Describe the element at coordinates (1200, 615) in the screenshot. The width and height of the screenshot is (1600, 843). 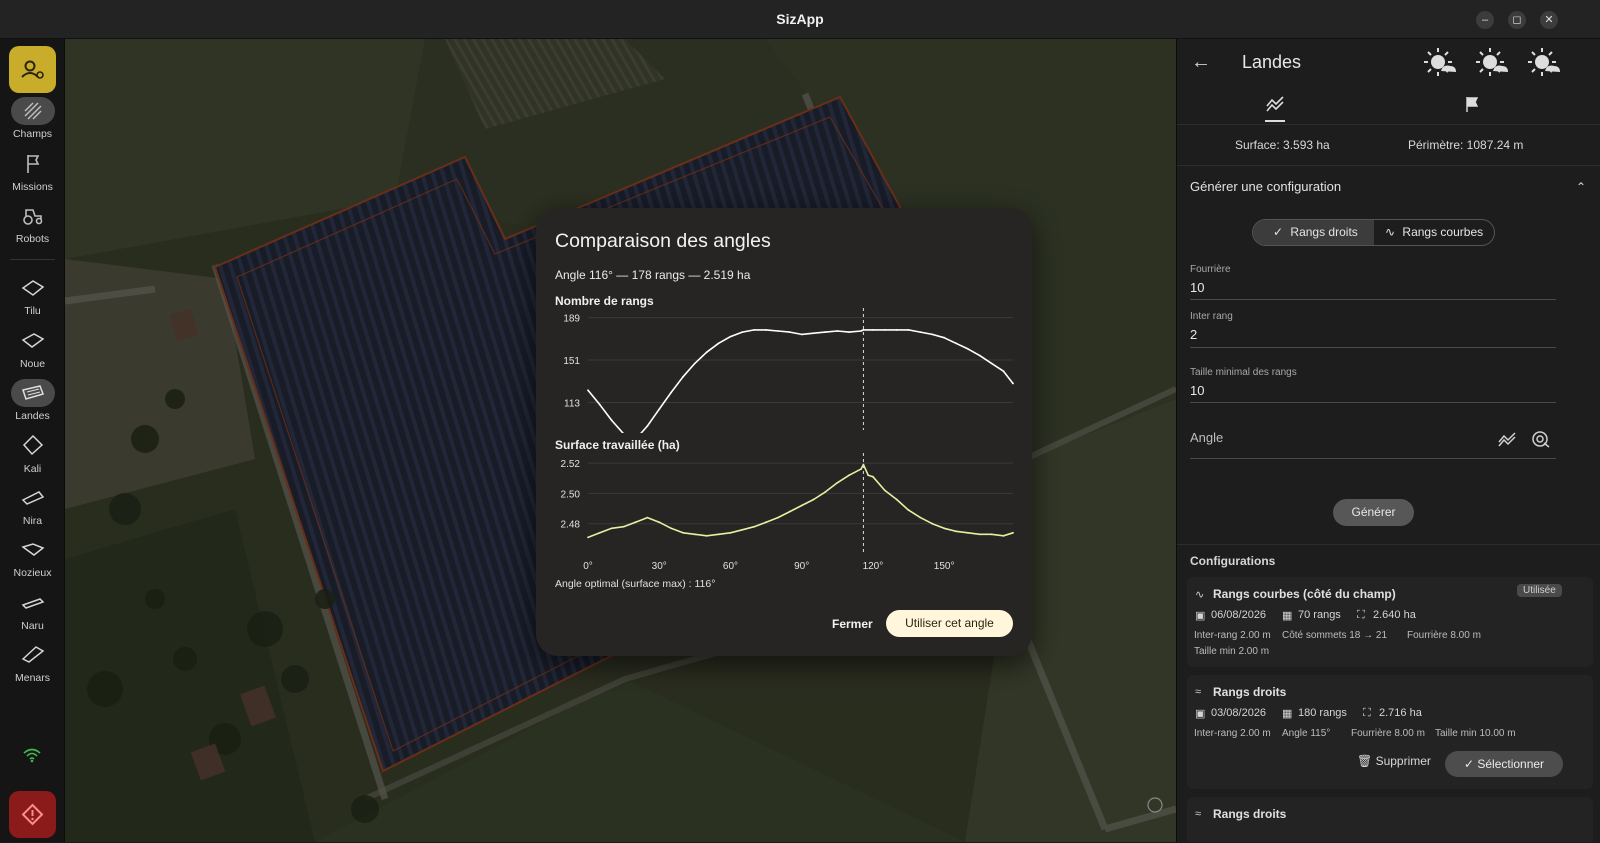
I see `calendar-icon: ▣` at that location.